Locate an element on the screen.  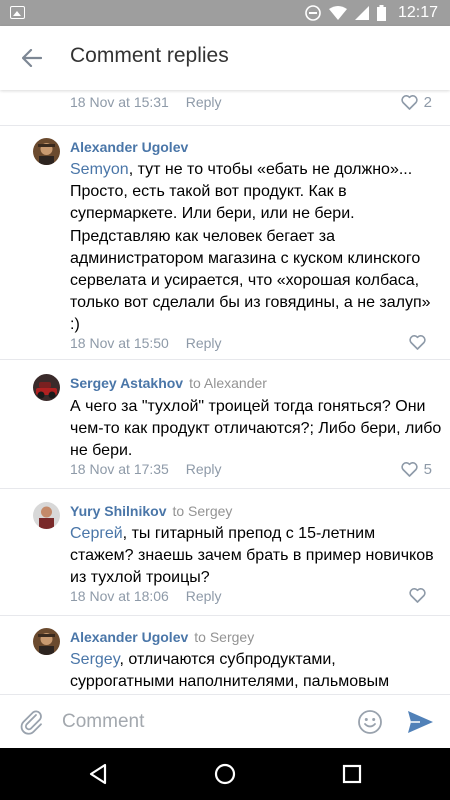
back-triangle-icon is located at coordinates (98, 774).